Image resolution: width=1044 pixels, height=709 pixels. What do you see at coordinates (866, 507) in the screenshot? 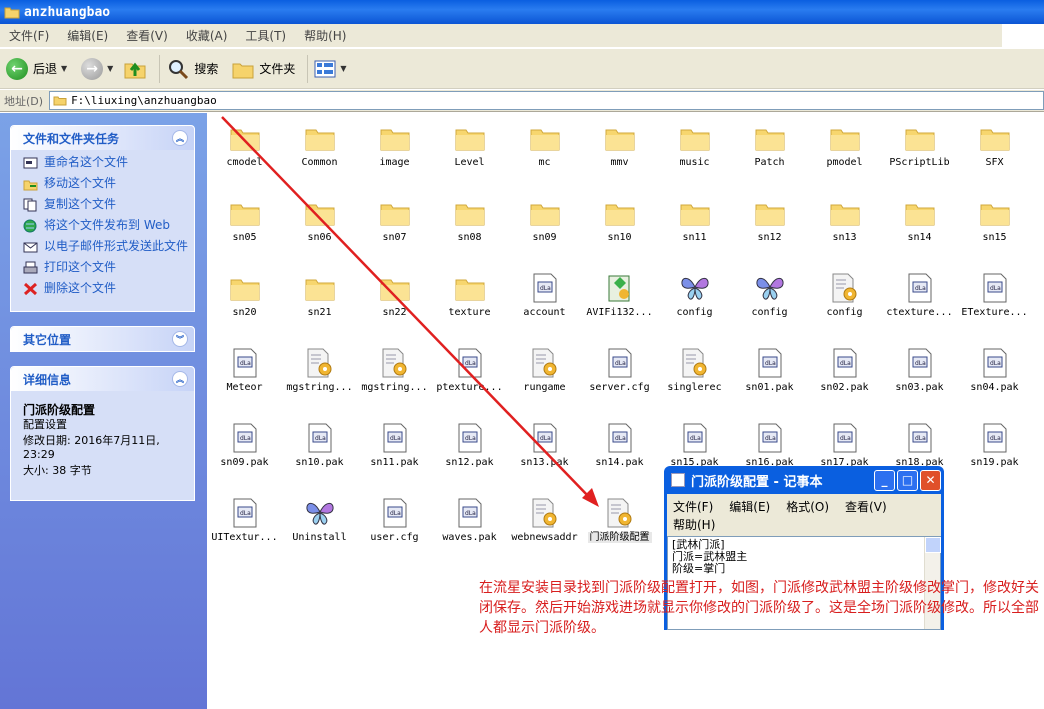
I see `np-menu-view: 查看(V)` at bounding box center [866, 507].